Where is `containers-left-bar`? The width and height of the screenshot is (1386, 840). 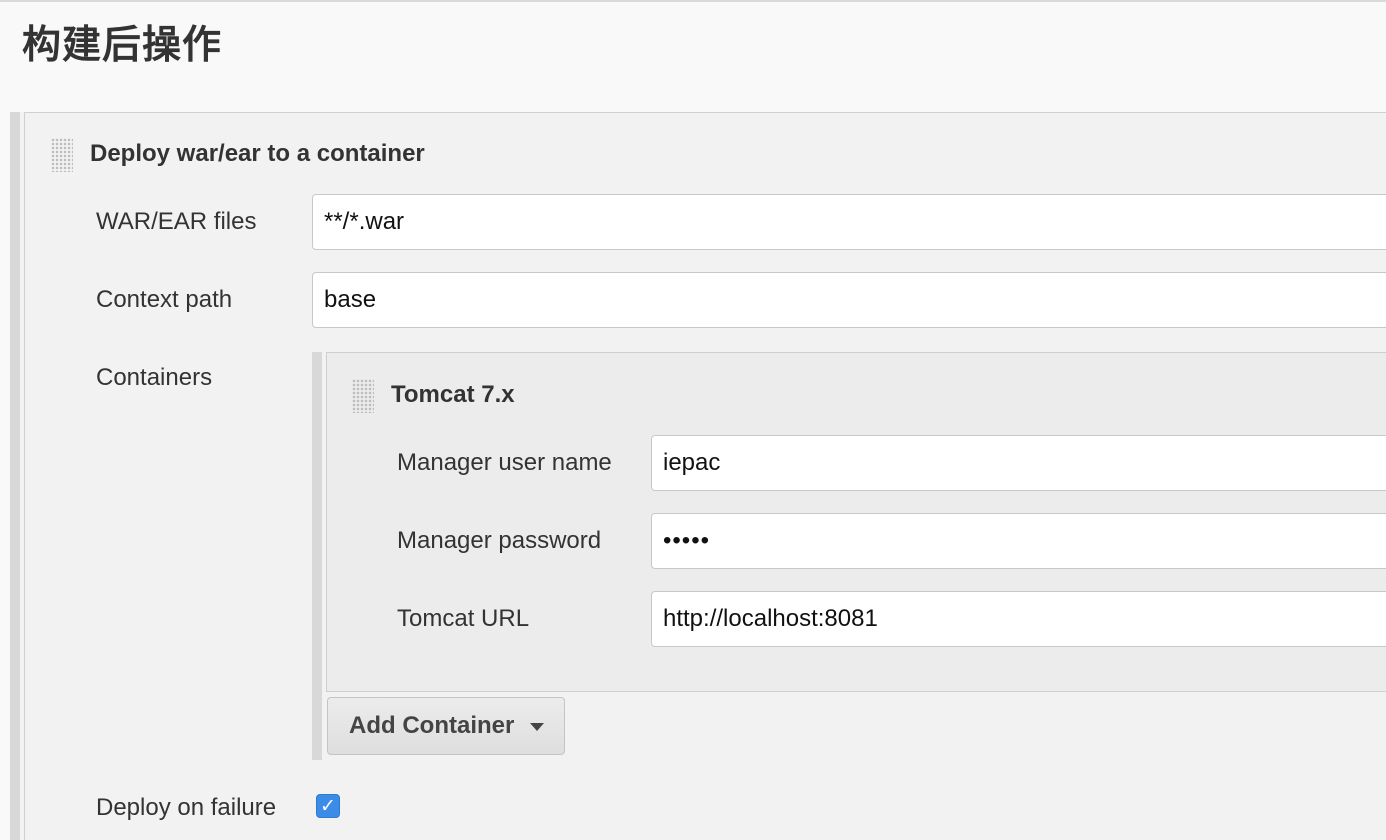
containers-left-bar is located at coordinates (317, 556).